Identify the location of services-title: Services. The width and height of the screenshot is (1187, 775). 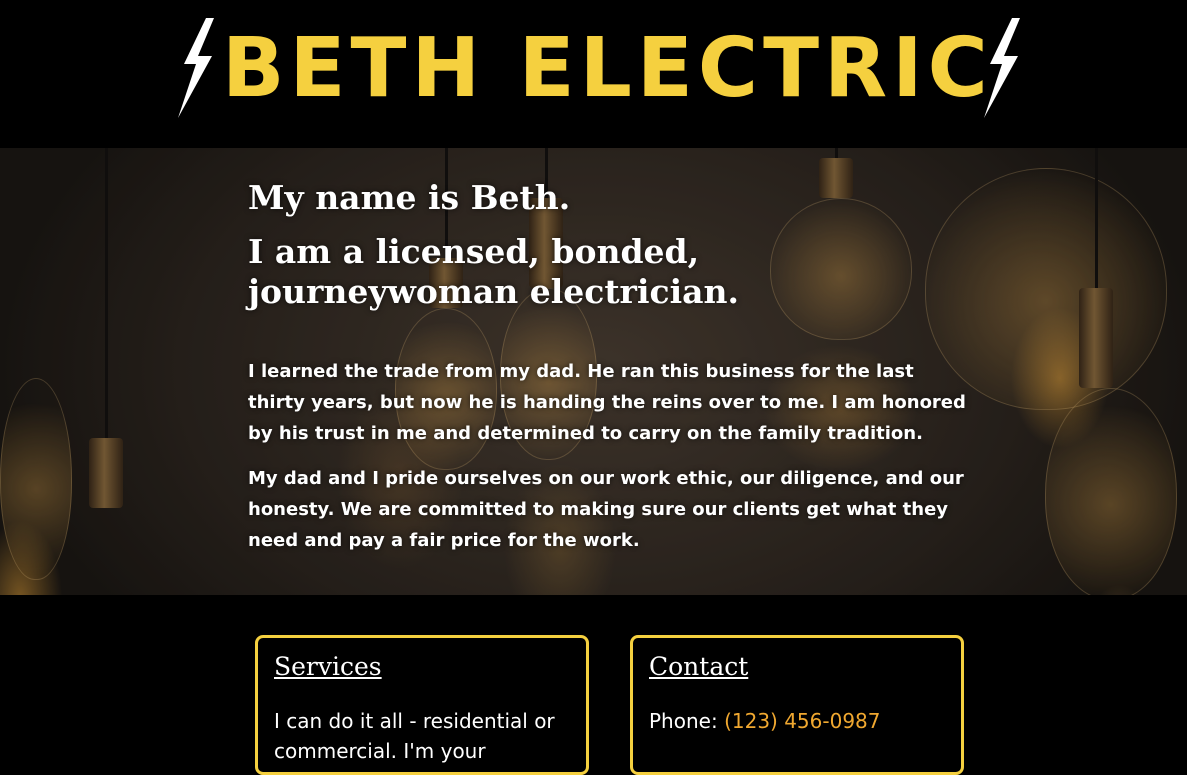
(328, 666).